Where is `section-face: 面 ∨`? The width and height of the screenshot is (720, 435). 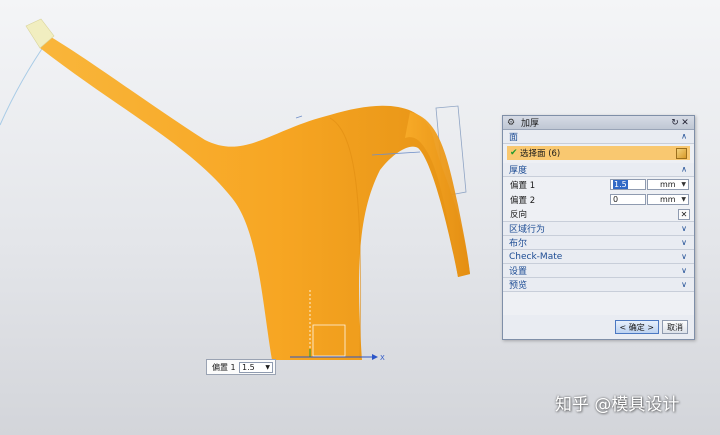 section-face: 面 ∨ is located at coordinates (598, 137).